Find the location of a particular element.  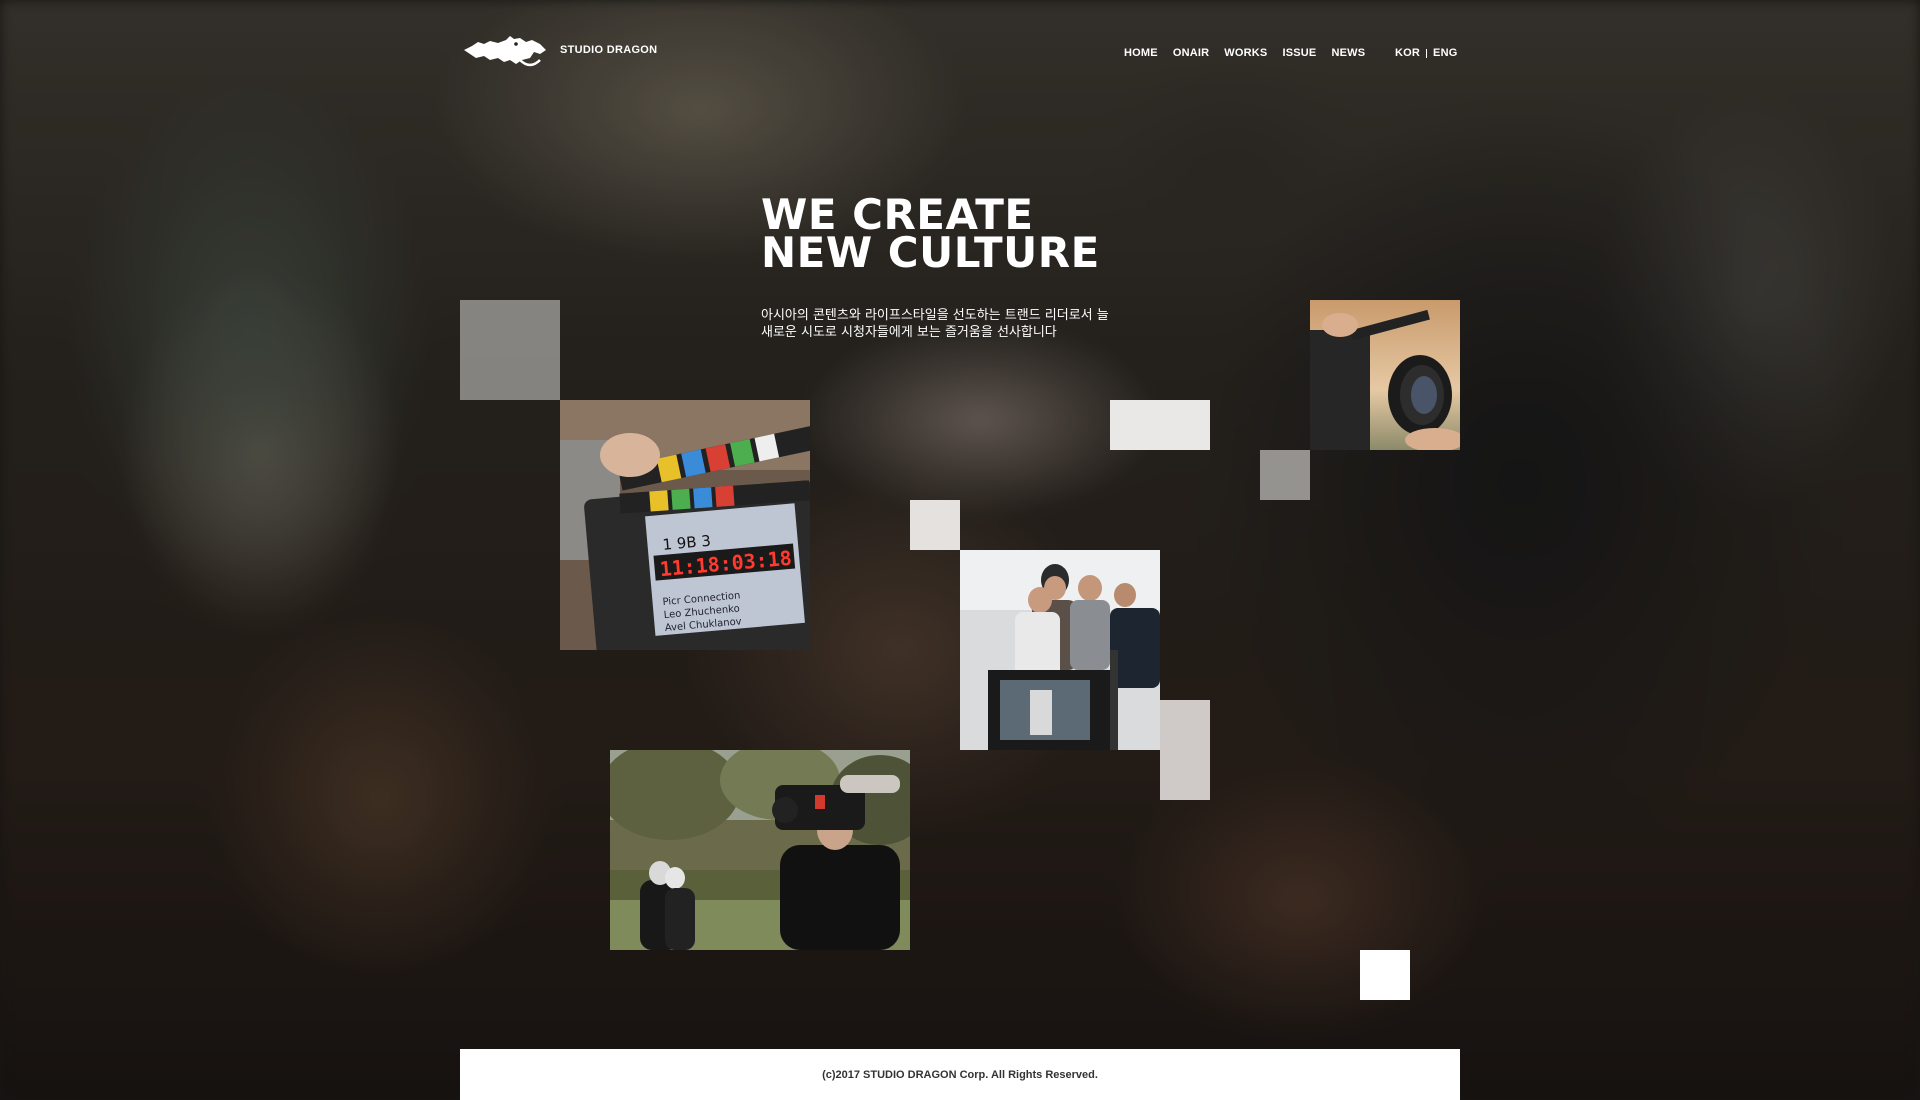

photo-camera-lens is located at coordinates (1385, 375).